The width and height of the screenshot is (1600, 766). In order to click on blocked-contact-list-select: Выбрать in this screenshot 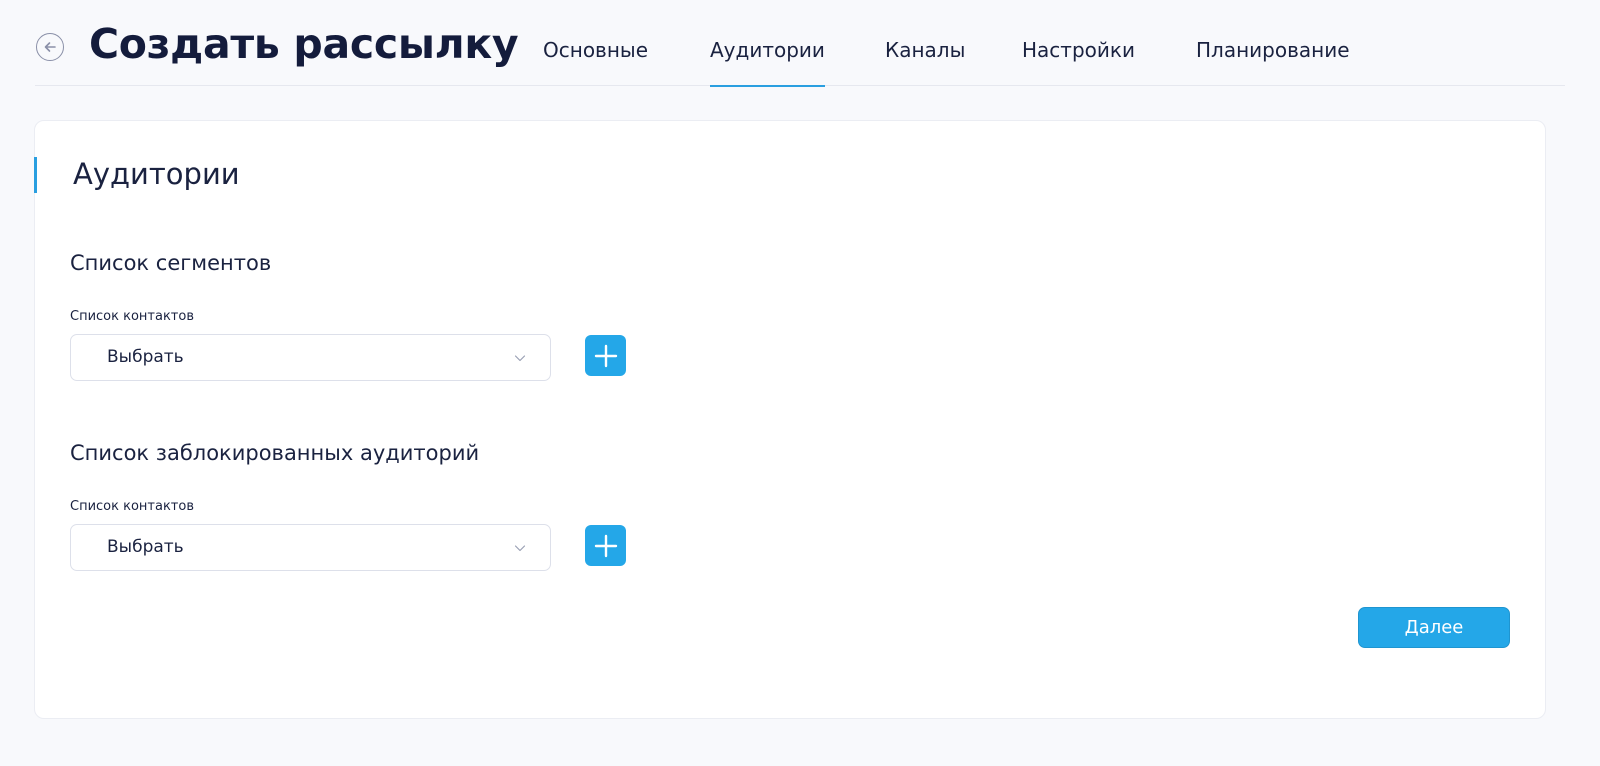, I will do `click(310, 547)`.